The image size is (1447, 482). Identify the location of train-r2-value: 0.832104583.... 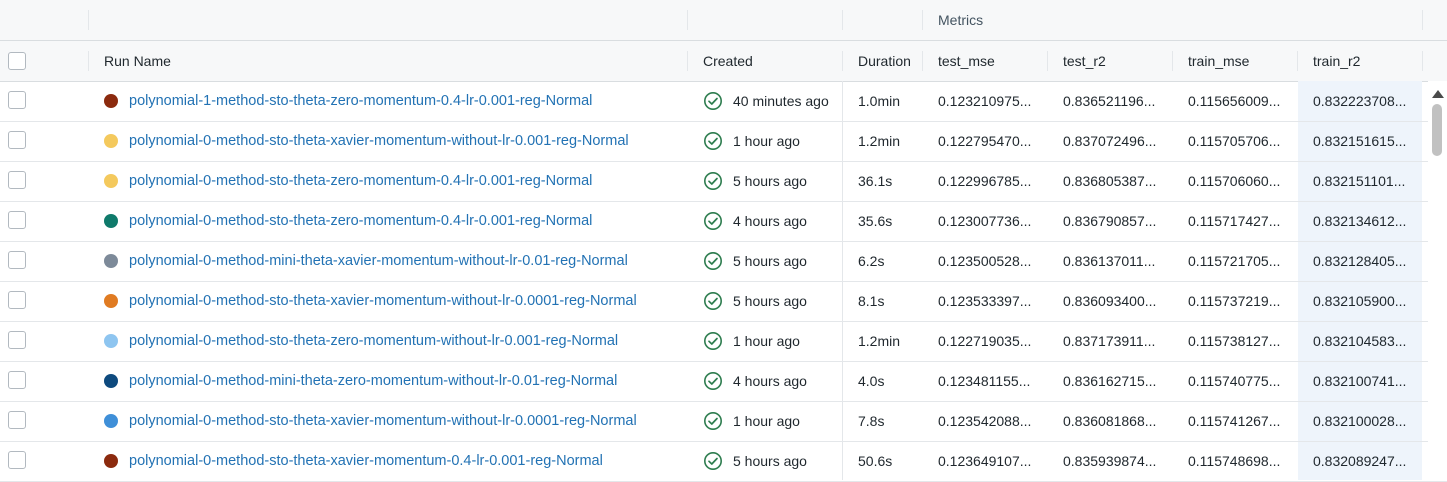
(1360, 341).